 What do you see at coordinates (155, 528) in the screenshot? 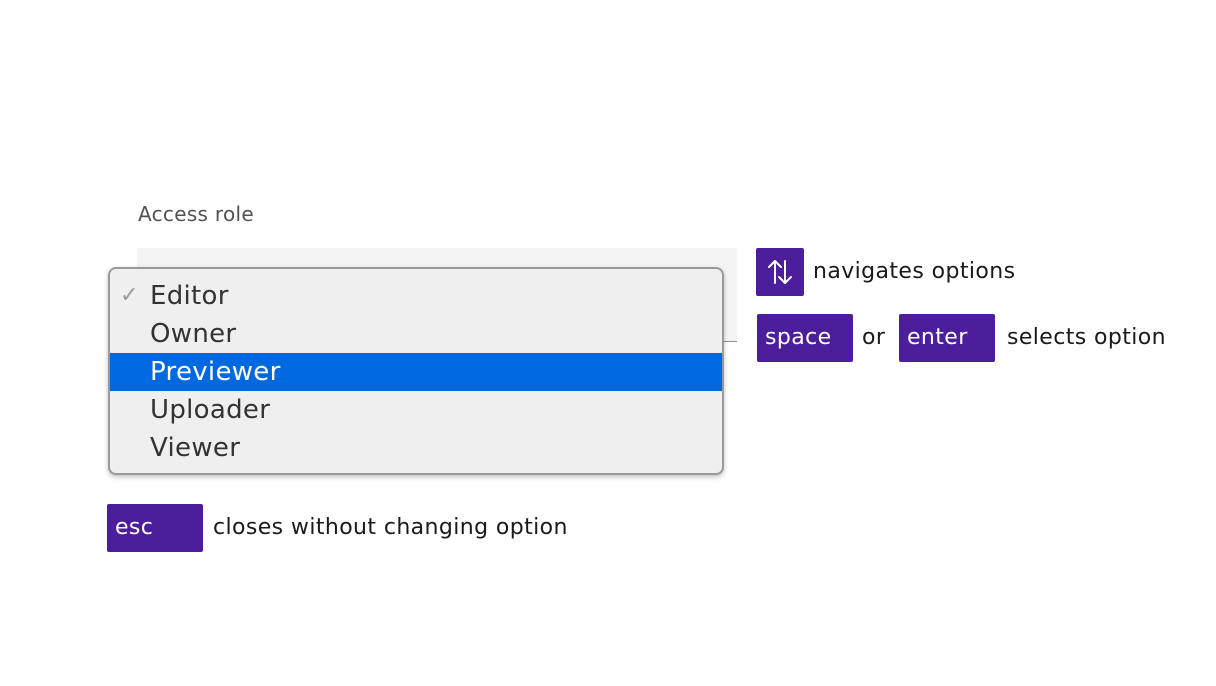
I see `esc-key-badge: esc` at bounding box center [155, 528].